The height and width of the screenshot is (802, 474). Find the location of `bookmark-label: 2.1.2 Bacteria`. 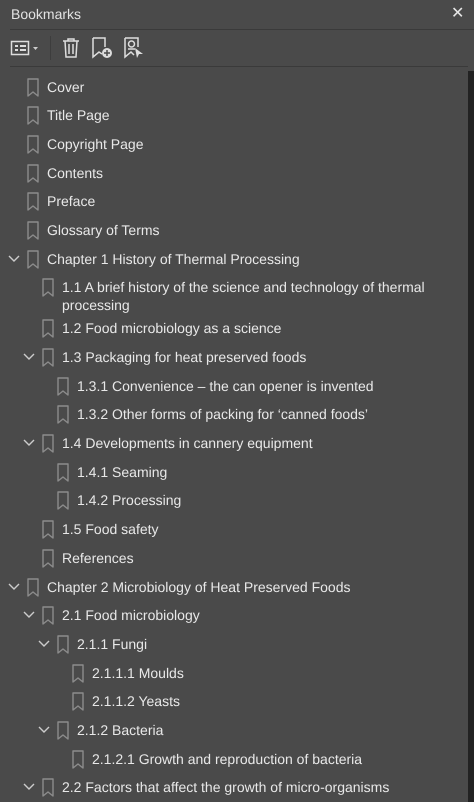

bookmark-label: 2.1.2 Bacteria is located at coordinates (120, 729).